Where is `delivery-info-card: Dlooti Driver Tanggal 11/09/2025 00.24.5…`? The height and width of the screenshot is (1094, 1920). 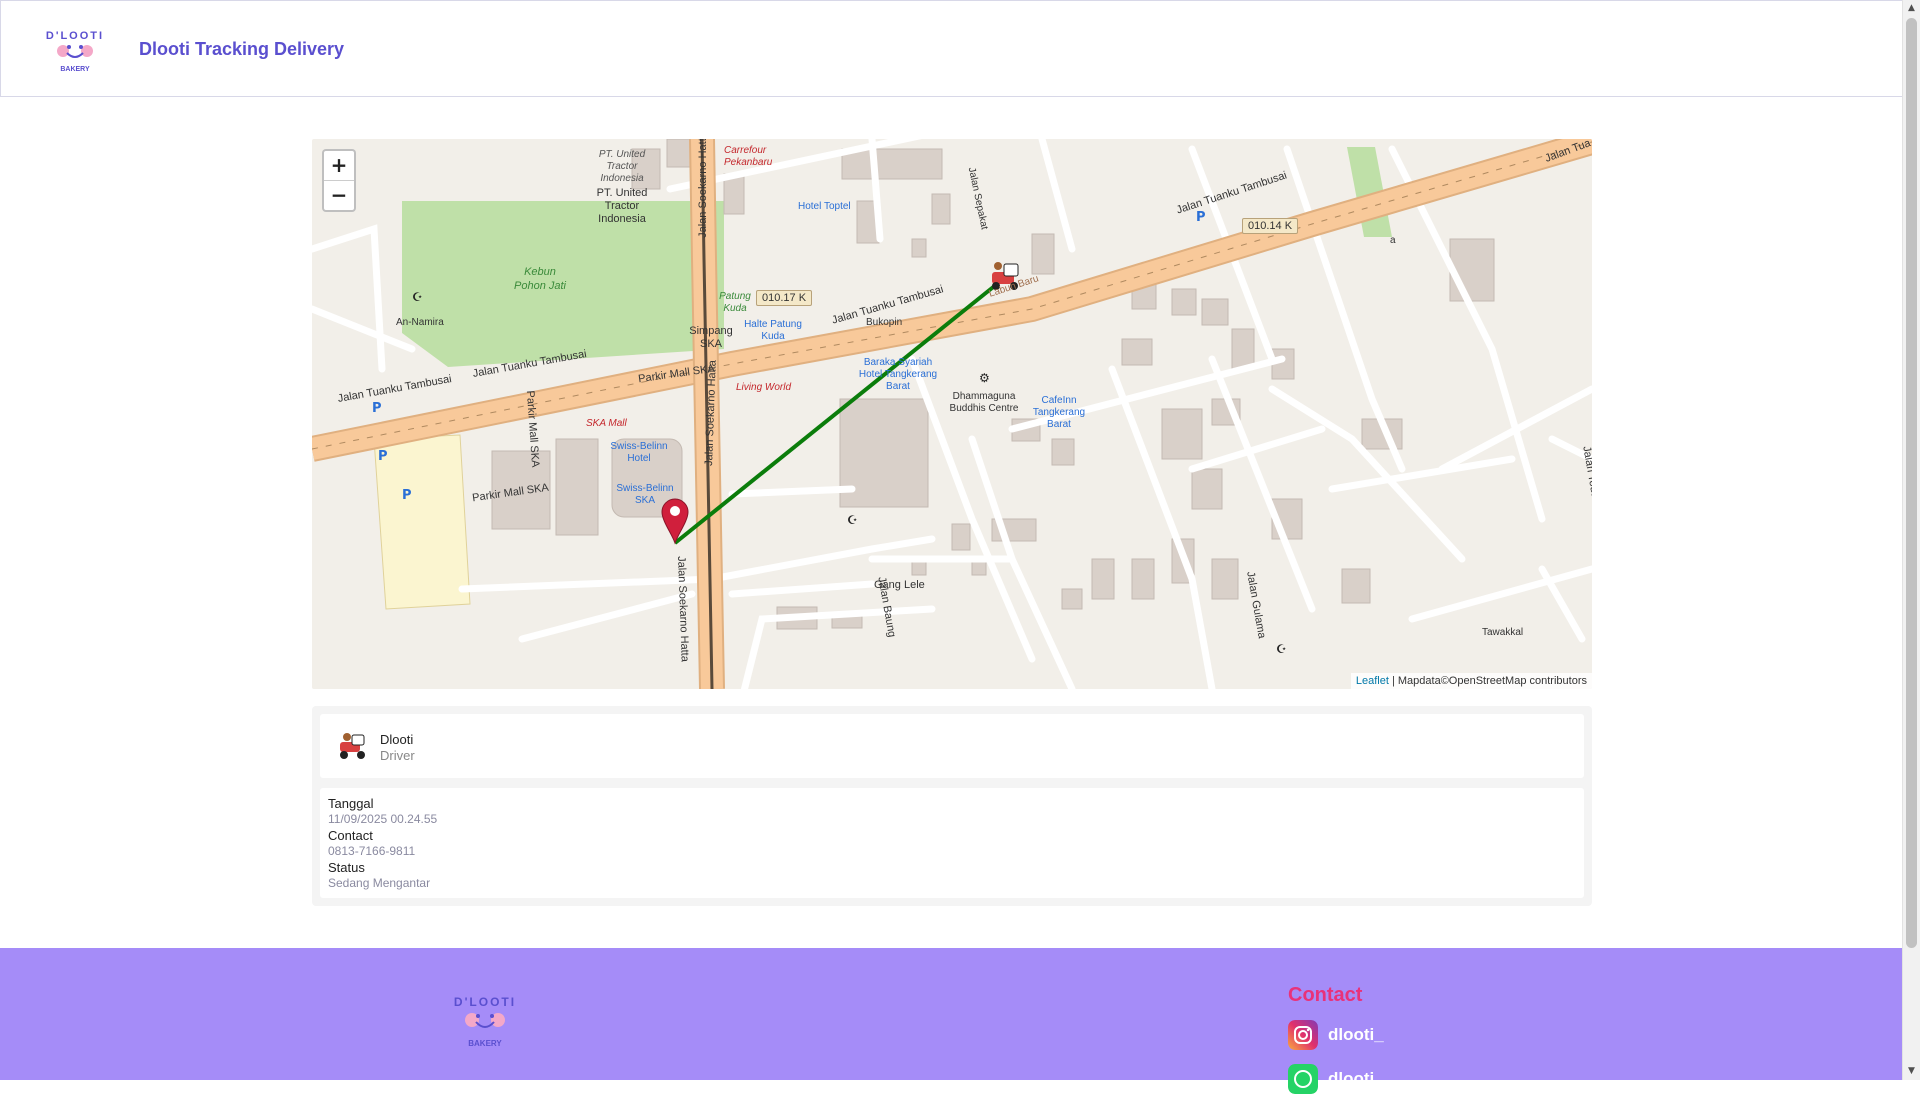 delivery-info-card: Dlooti Driver Tanggal 11/09/2025 00.24.5… is located at coordinates (952, 806).